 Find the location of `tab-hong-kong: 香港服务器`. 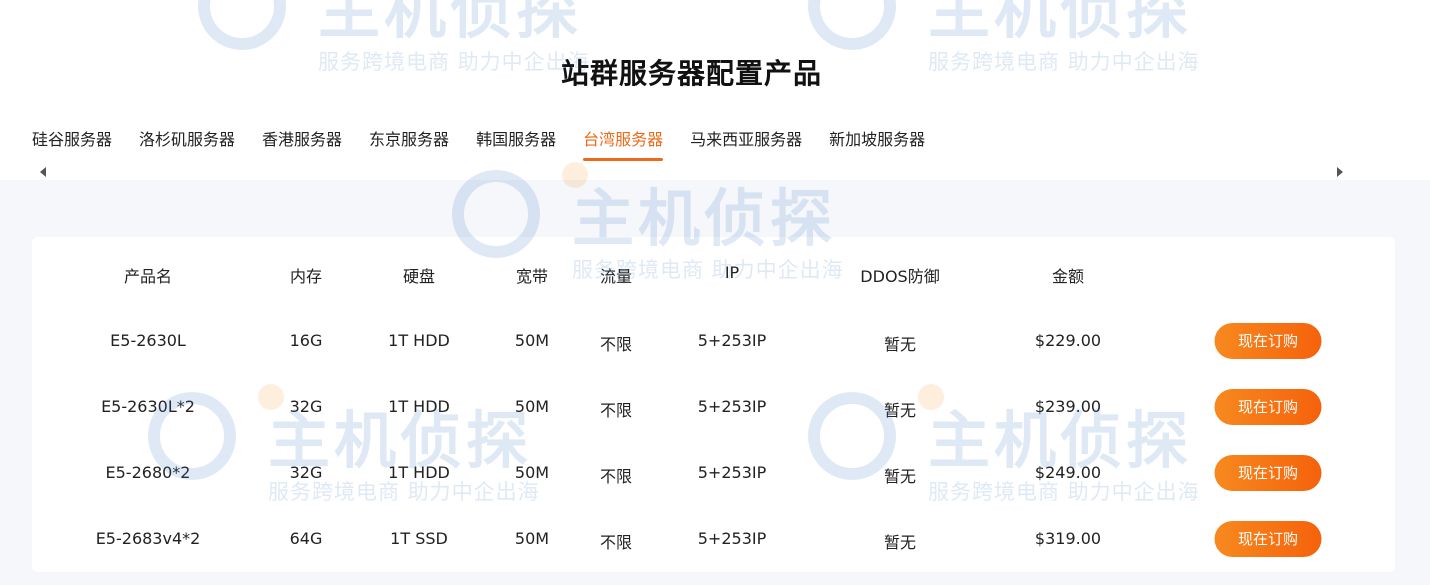

tab-hong-kong: 香港服务器 is located at coordinates (302, 144).